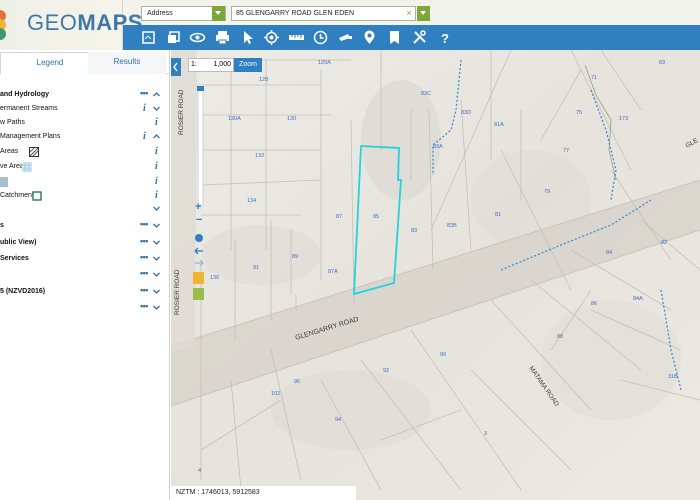 This screenshot has height=500, width=700. I want to click on parcel-number: 84A, so click(638, 299).